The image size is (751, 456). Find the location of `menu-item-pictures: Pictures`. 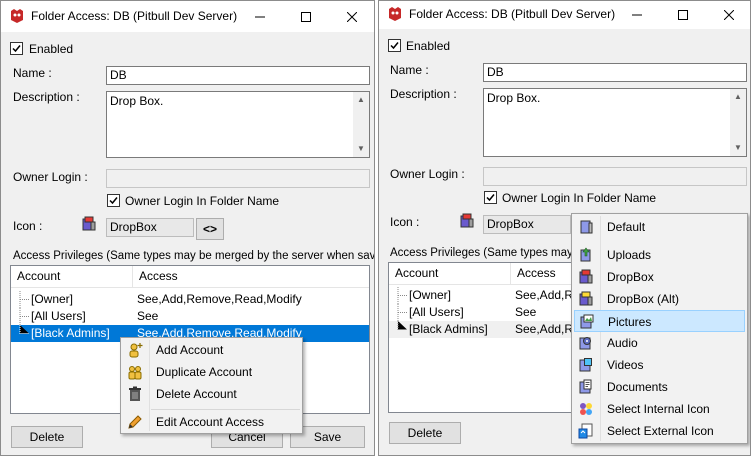

menu-item-pictures: Pictures is located at coordinates (659, 321).